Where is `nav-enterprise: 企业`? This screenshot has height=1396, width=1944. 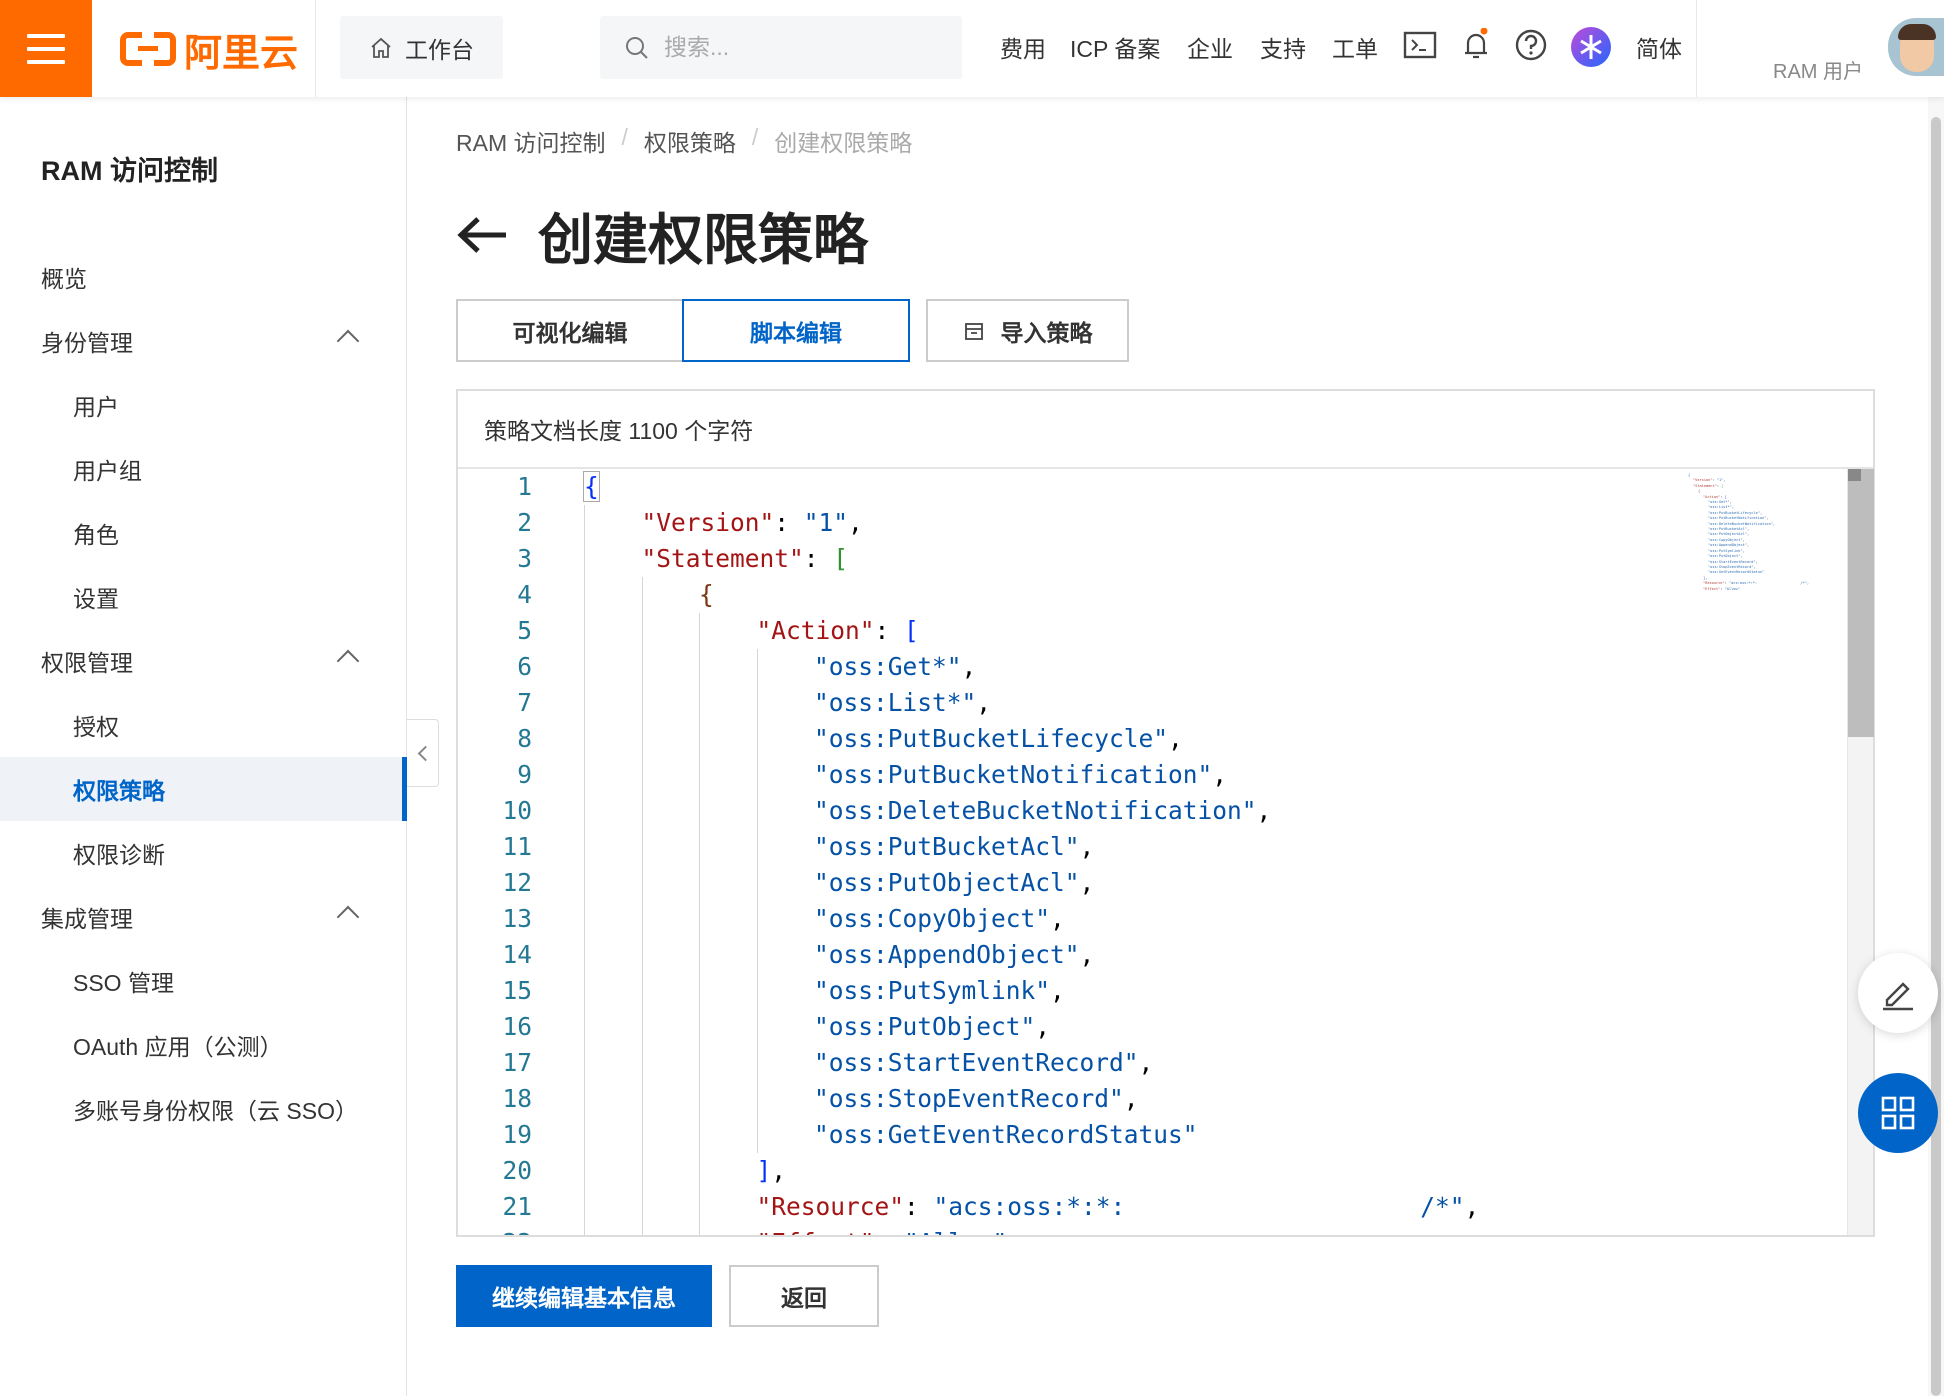
nav-enterprise: 企业 is located at coordinates (1210, 47).